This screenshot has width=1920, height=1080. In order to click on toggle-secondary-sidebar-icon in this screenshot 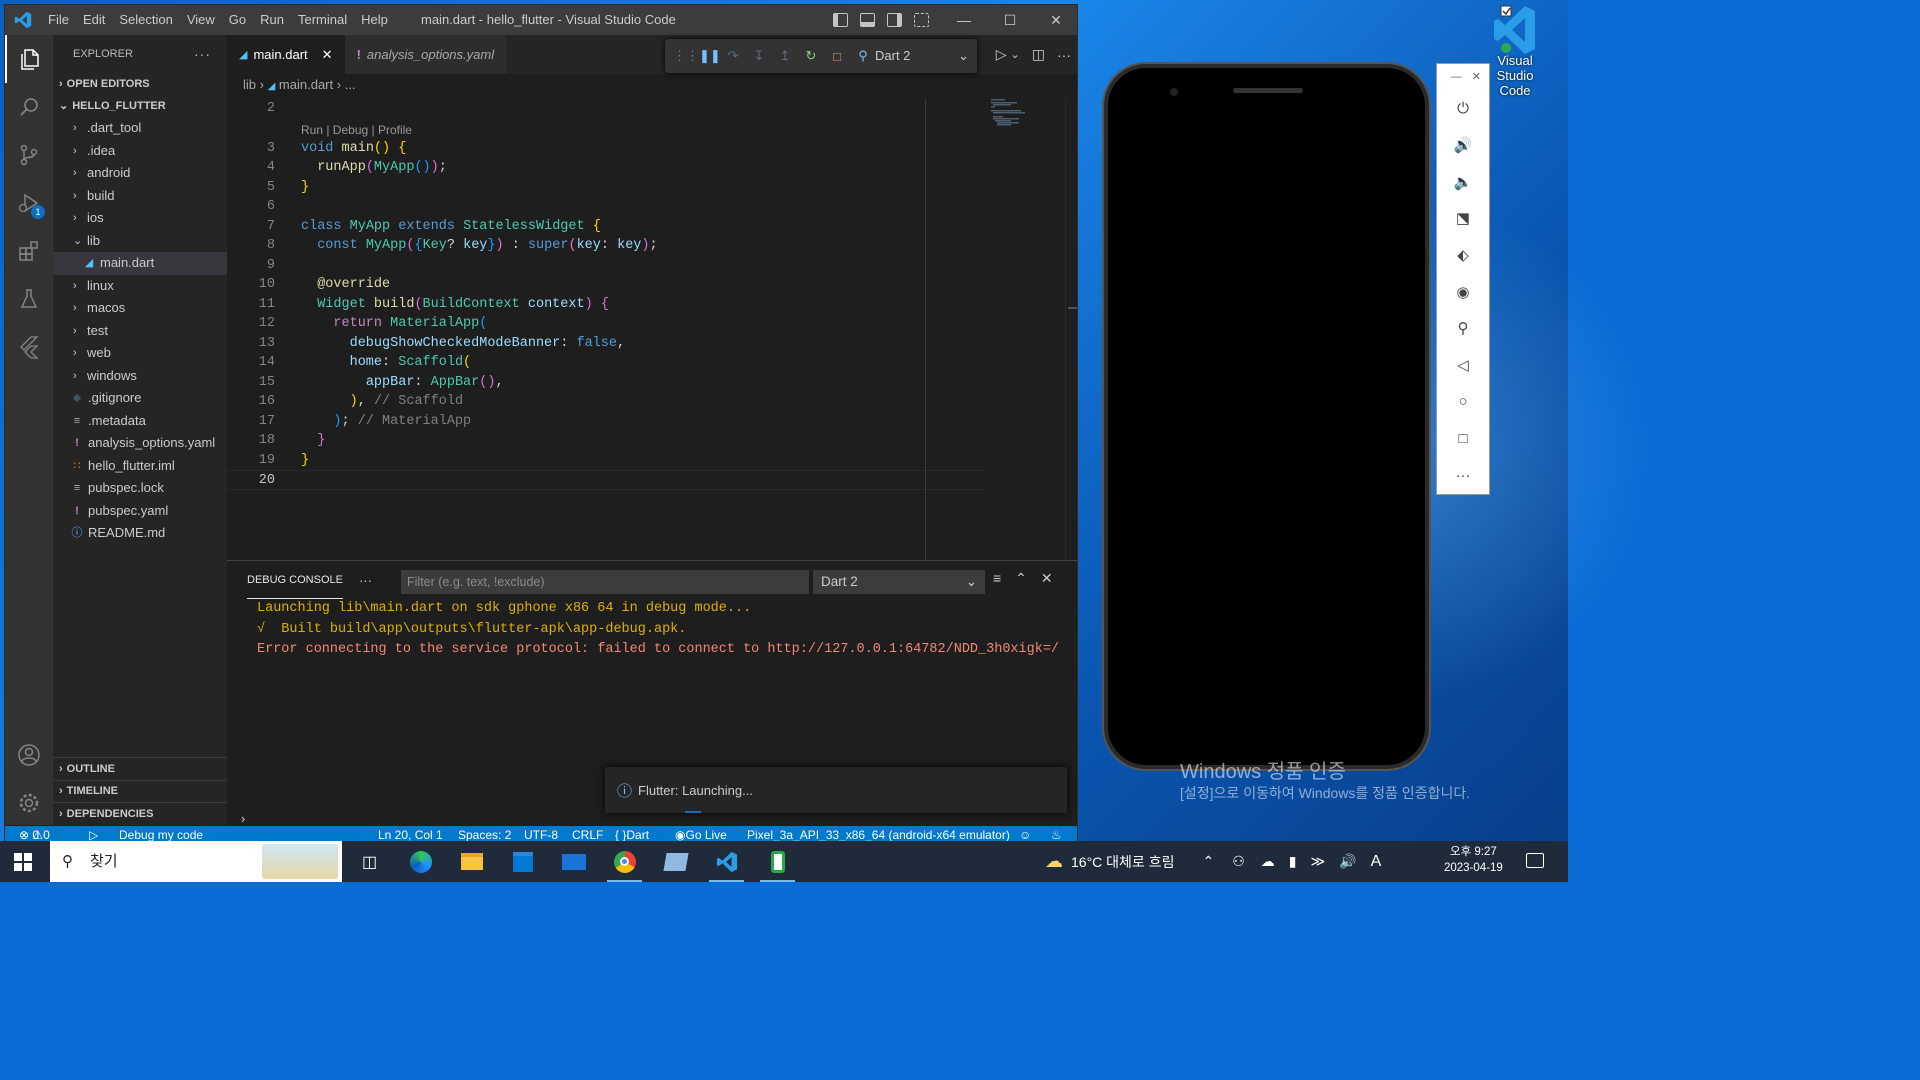, I will do `click(894, 20)`.